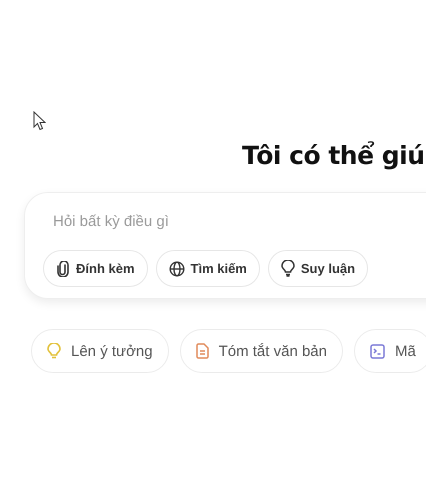 The image size is (426, 480). I want to click on prompt-input: Hỏi bất kỳ điều gì, so click(203, 221).